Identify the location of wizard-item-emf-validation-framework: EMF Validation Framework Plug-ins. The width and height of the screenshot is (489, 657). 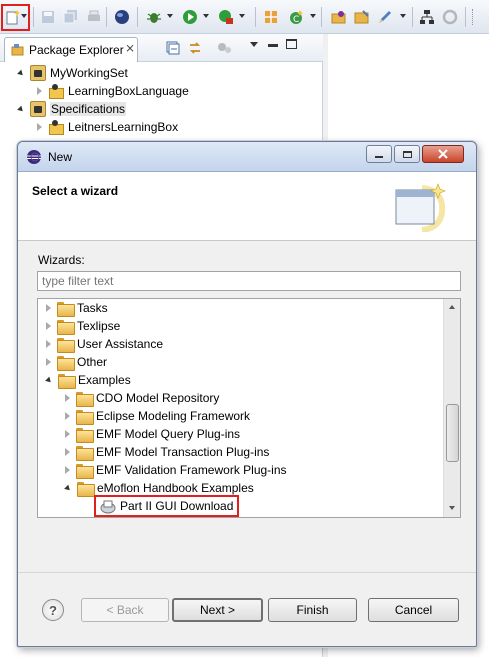
(176, 470).